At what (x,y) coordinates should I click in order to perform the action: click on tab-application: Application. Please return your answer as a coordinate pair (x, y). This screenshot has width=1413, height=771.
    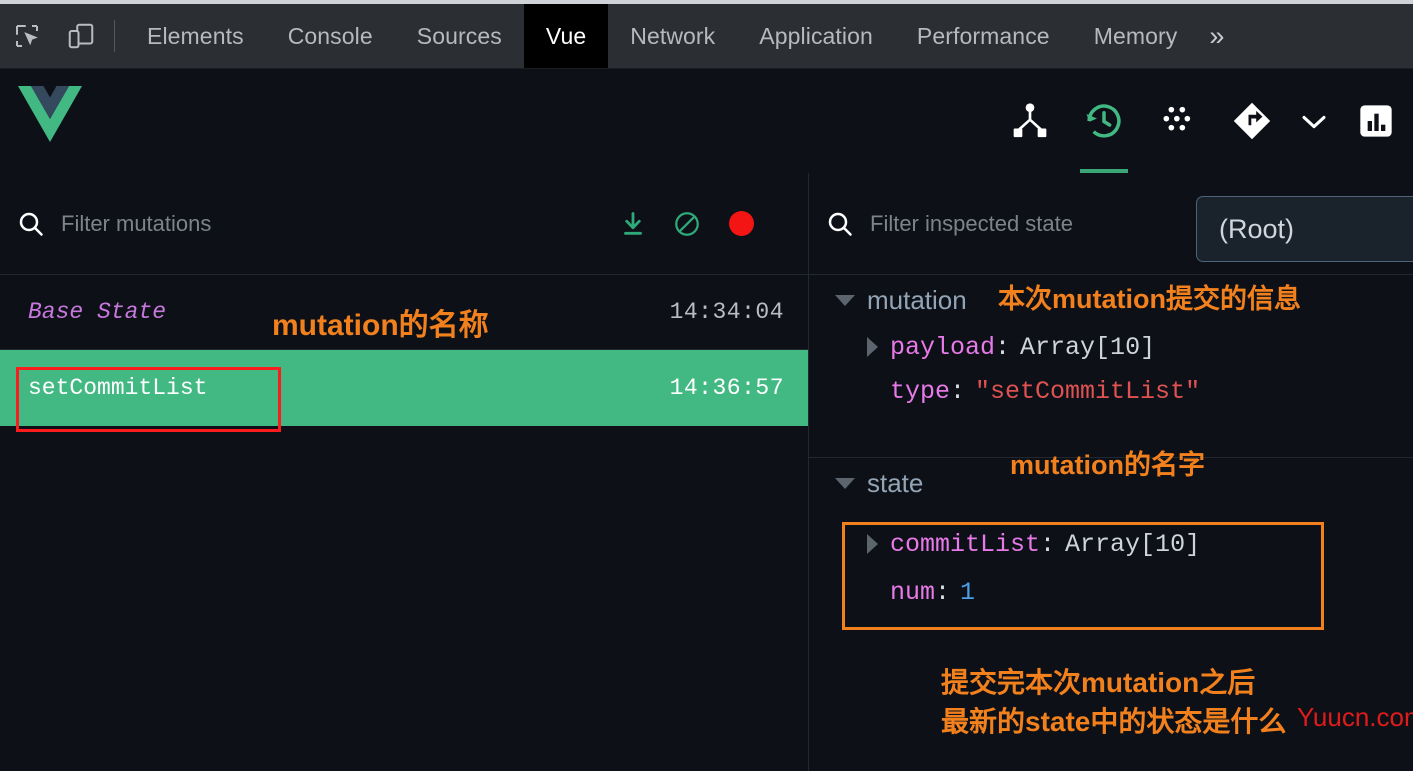
    Looking at the image, I should click on (816, 36).